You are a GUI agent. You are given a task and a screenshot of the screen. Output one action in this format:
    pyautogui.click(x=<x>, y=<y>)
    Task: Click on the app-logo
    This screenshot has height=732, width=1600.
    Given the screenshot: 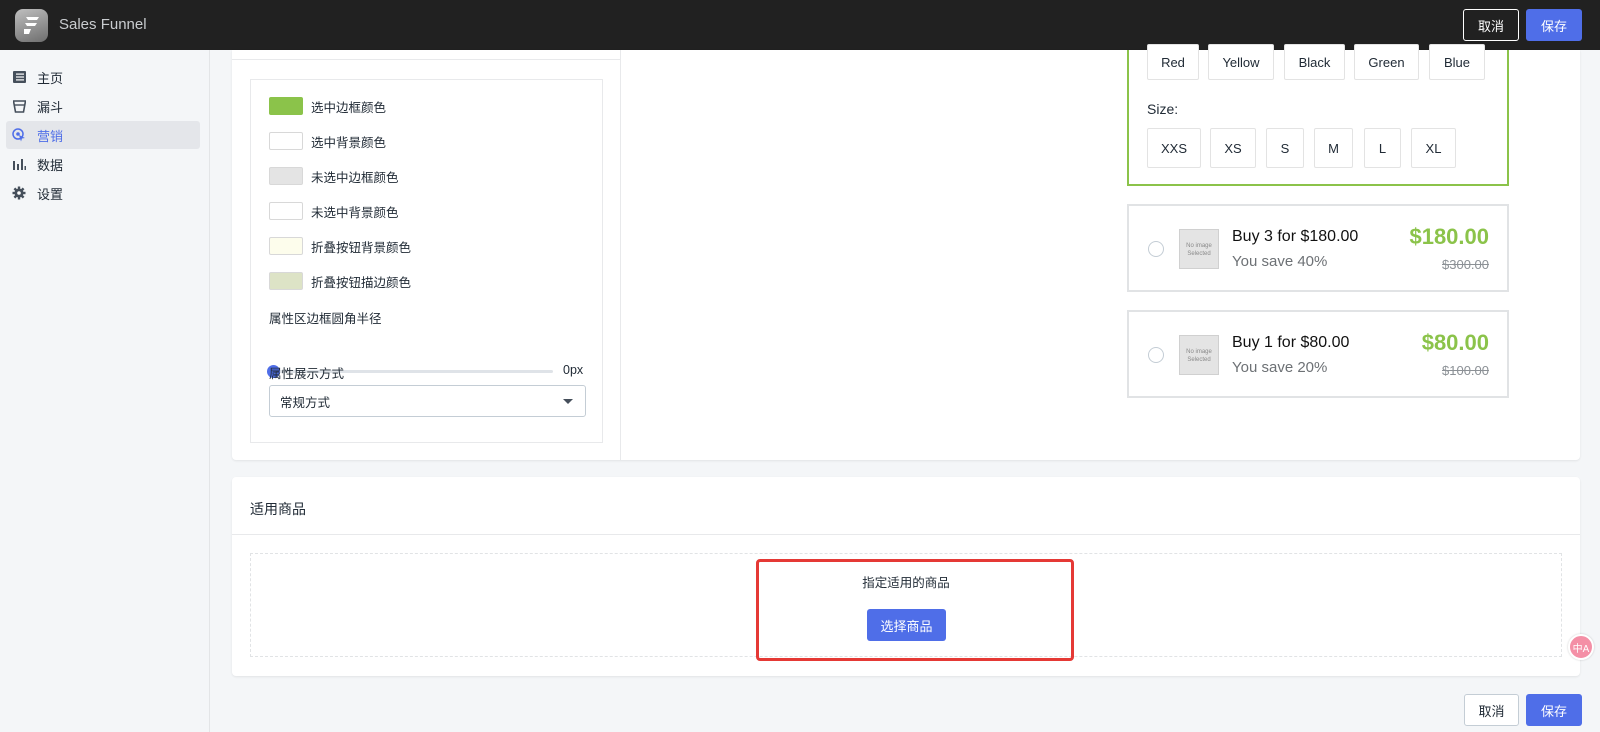 What is the action you would take?
    pyautogui.click(x=31, y=25)
    